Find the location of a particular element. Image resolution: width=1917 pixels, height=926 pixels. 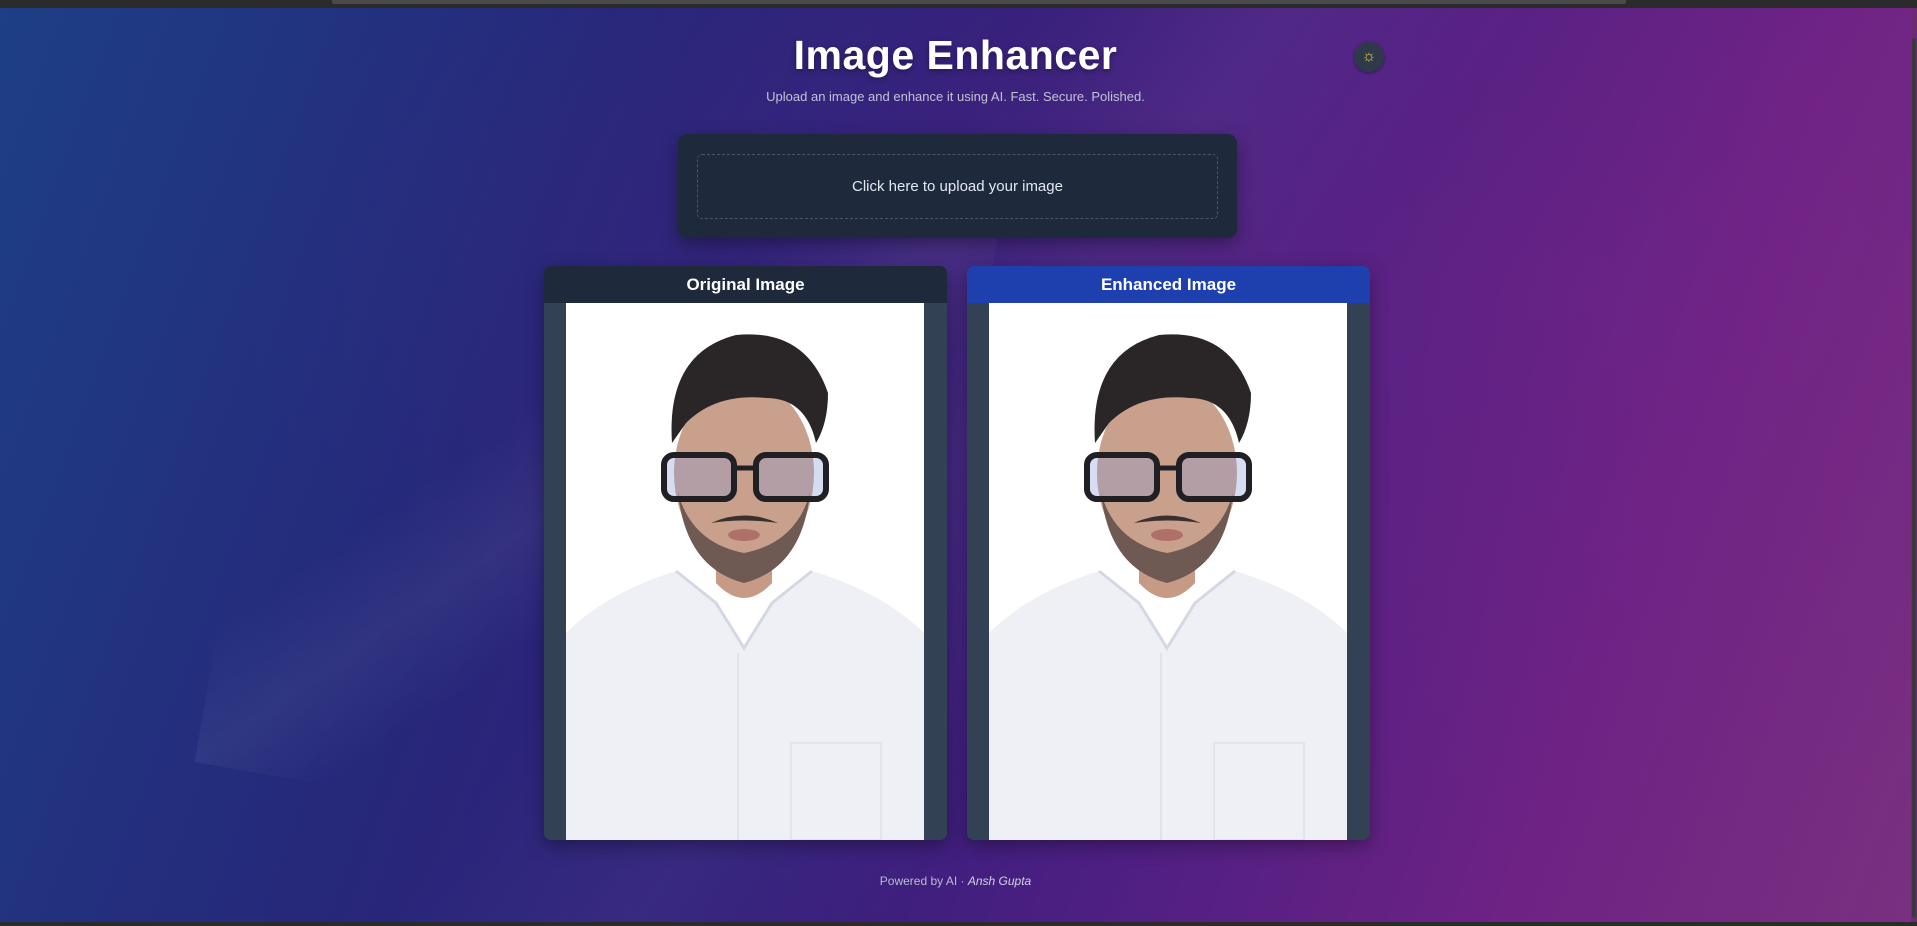

enhanced-image-panel: Enhanced Image is located at coordinates (1168, 553).